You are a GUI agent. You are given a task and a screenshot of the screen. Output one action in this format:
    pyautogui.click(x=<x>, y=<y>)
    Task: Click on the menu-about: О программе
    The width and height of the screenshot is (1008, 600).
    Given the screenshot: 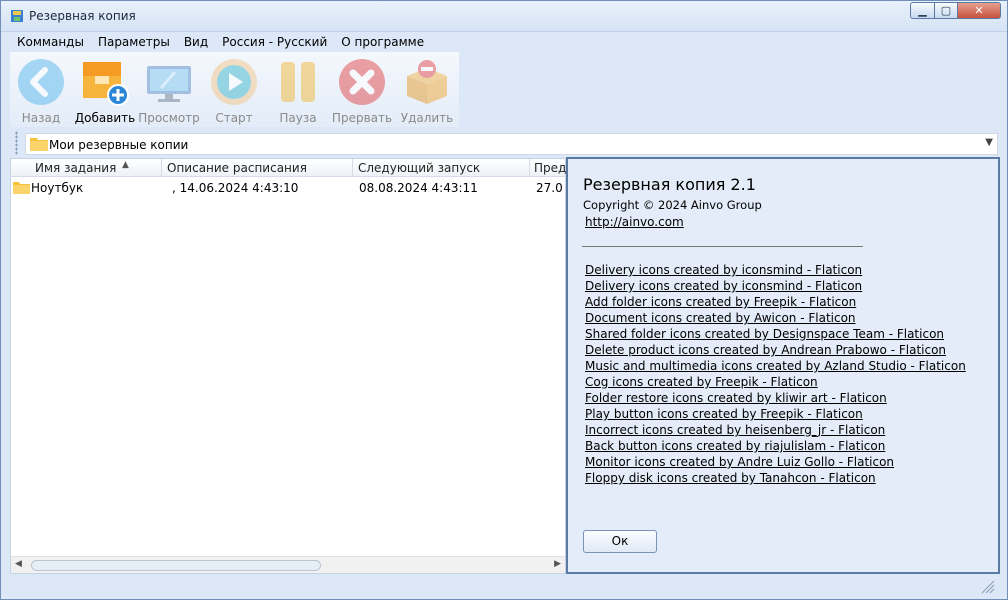 What is the action you would take?
    pyautogui.click(x=382, y=42)
    